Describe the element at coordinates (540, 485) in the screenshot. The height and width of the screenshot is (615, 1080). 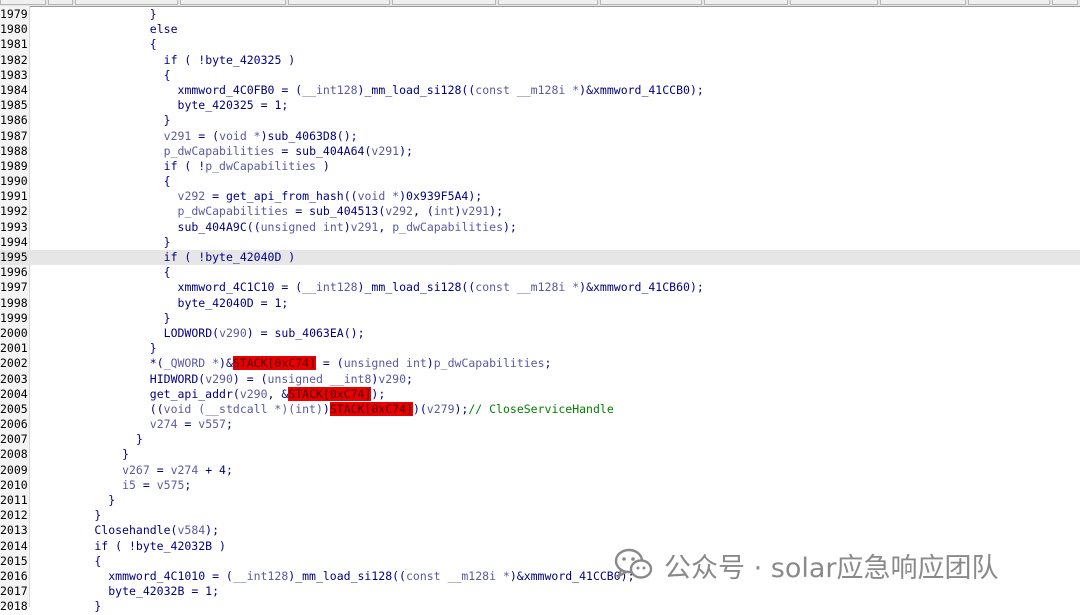
I see `code-line: 2010 i5 = v575;` at that location.